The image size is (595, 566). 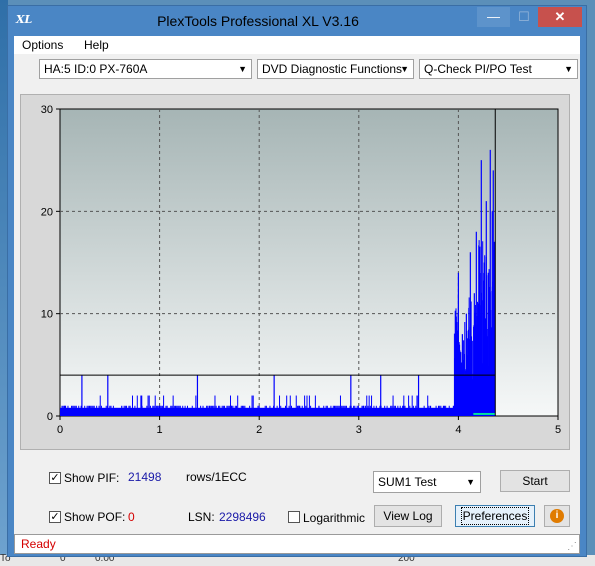 I want to click on x-tick-label: 1, so click(x=160, y=430).